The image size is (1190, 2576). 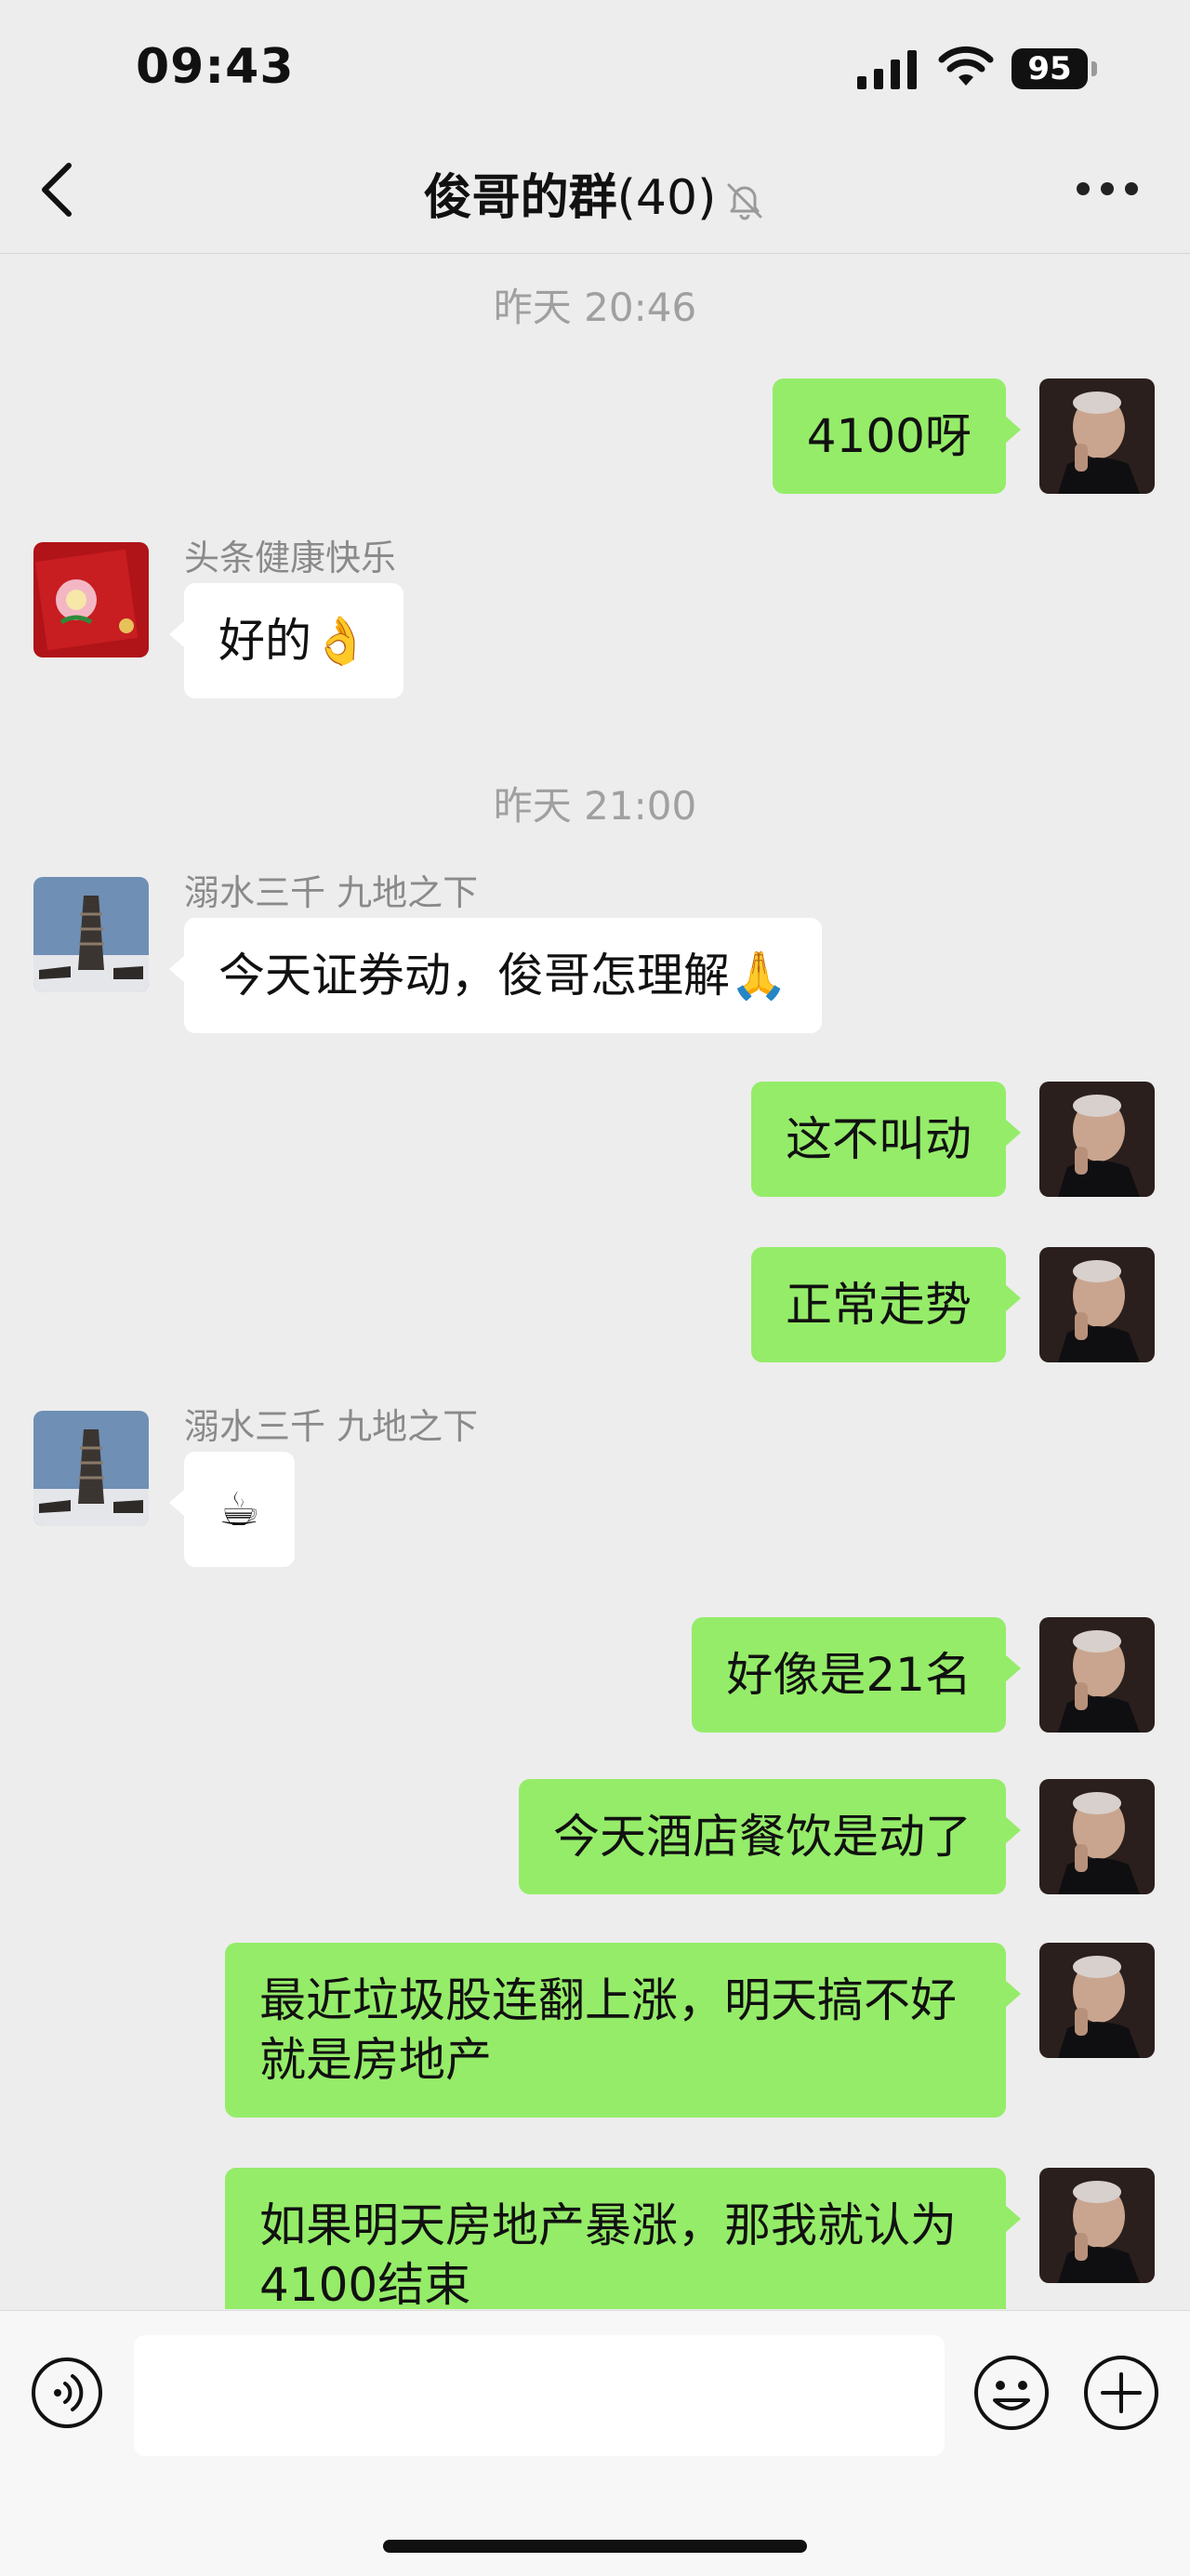 I want to click on voice-input-icon, so click(x=67, y=2393).